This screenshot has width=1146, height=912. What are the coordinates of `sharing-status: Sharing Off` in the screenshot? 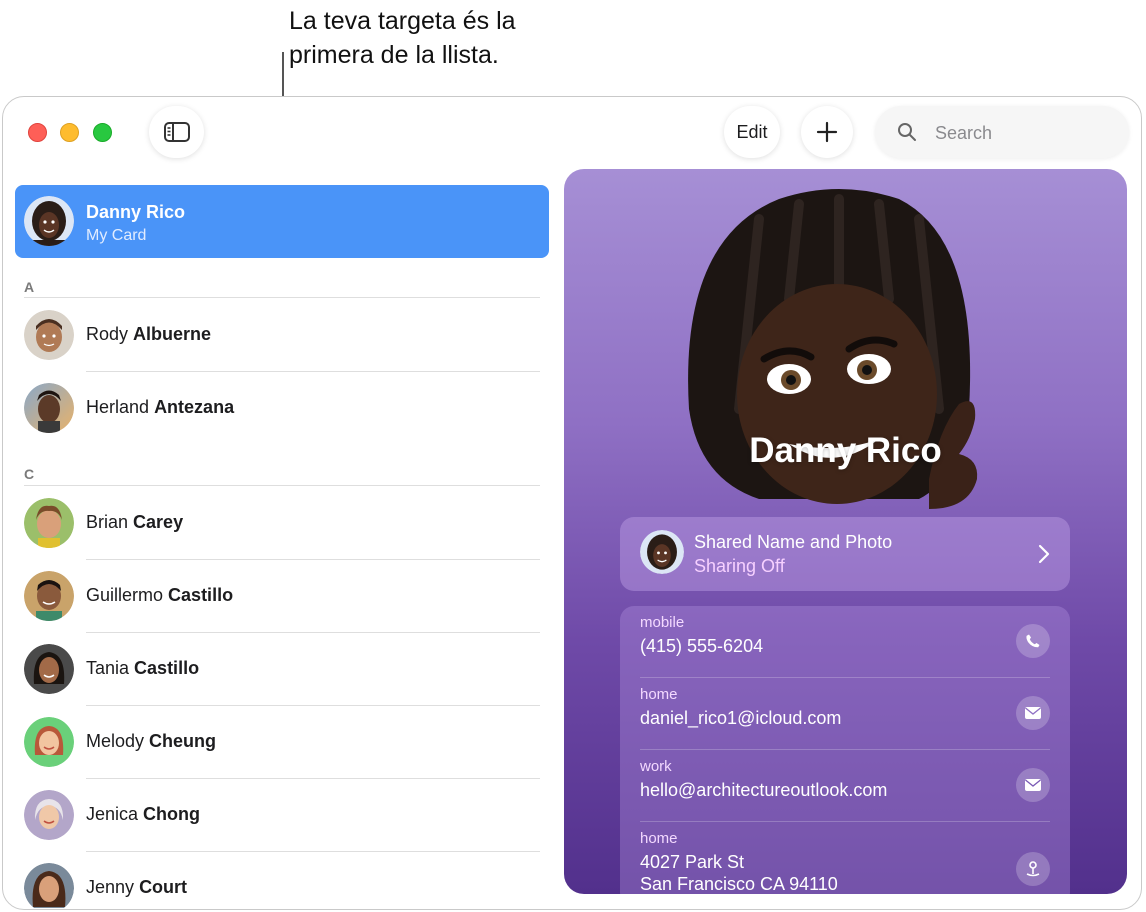 It's located at (739, 566).